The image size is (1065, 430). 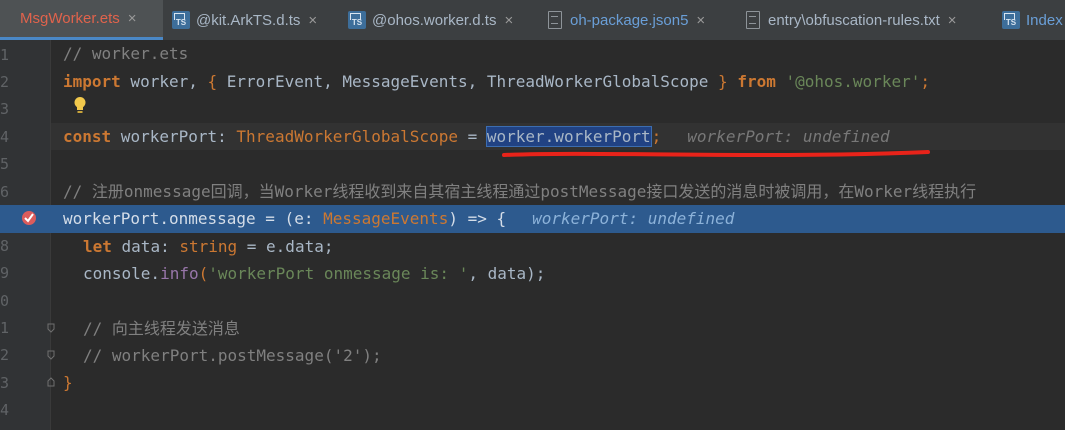 What do you see at coordinates (122, 273) in the screenshot?
I see `code-text: console.` at bounding box center [122, 273].